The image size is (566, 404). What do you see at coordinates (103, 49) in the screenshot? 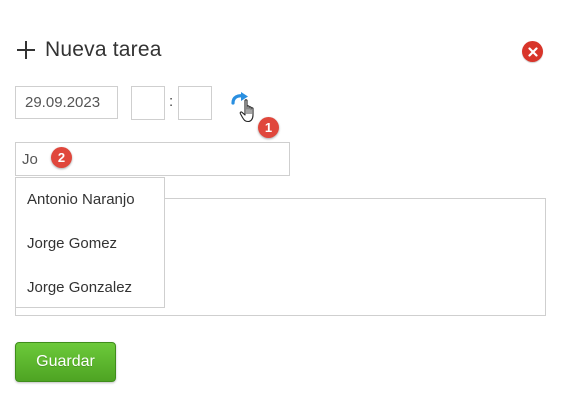
I see `dialog-title: Nueva tarea` at bounding box center [103, 49].